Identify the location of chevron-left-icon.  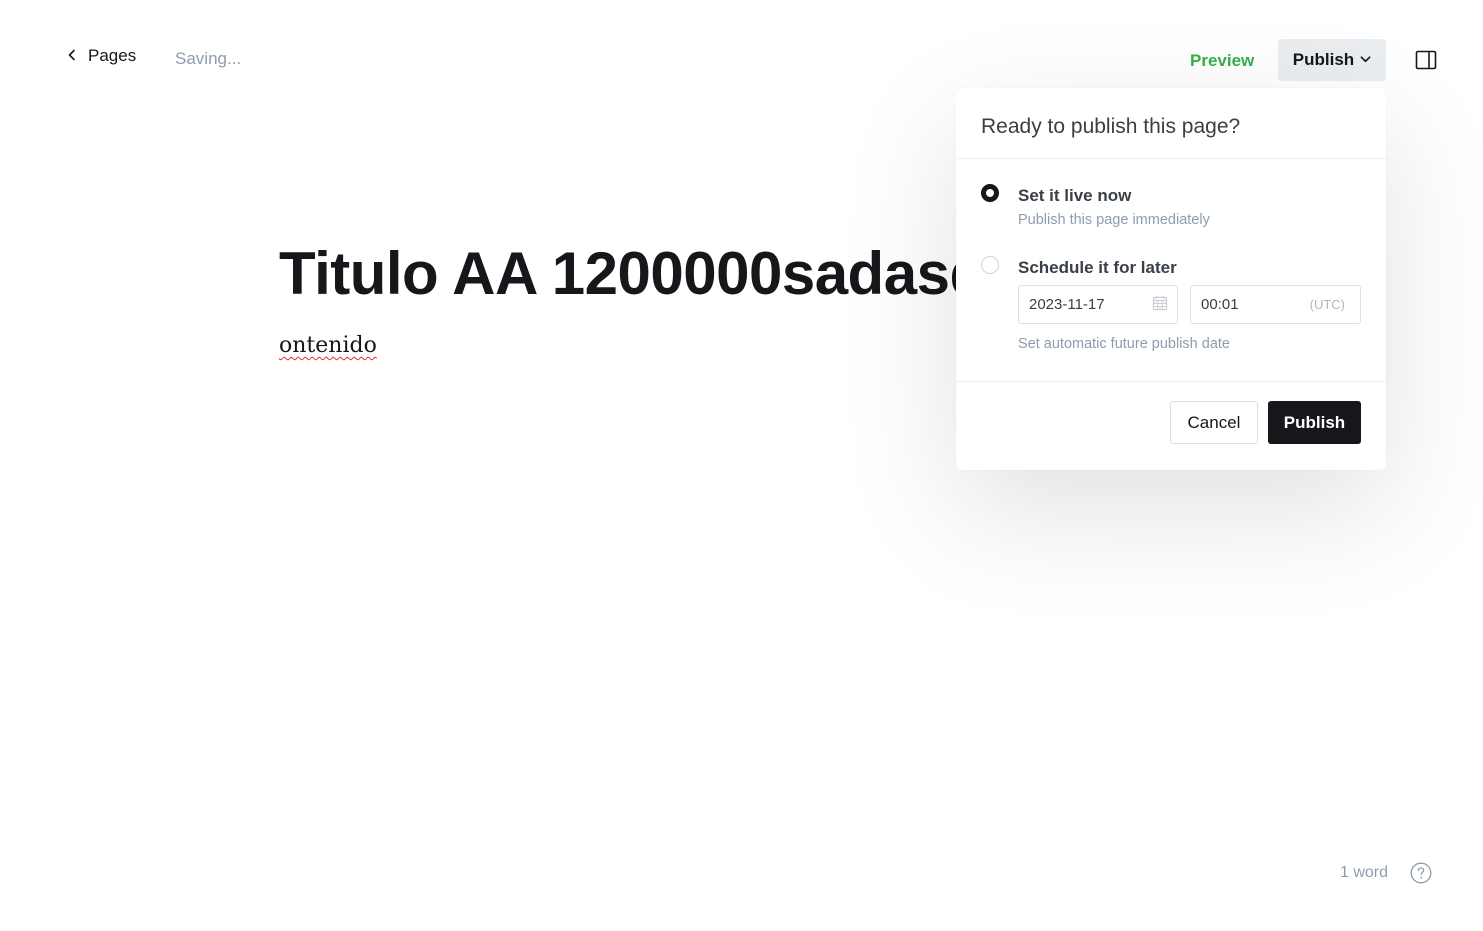
(72, 56).